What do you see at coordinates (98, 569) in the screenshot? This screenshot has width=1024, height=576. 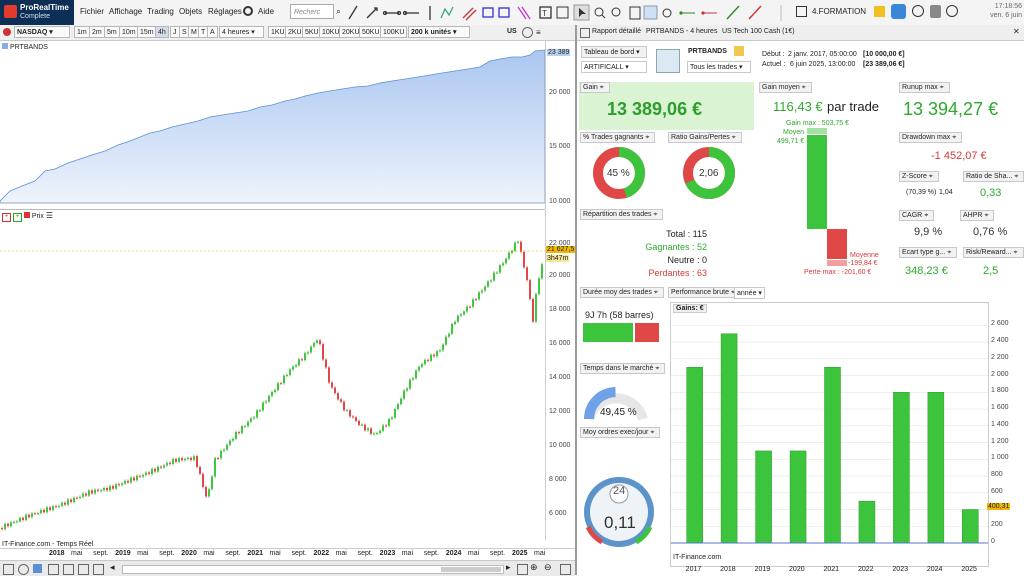 I see `export-icon` at bounding box center [98, 569].